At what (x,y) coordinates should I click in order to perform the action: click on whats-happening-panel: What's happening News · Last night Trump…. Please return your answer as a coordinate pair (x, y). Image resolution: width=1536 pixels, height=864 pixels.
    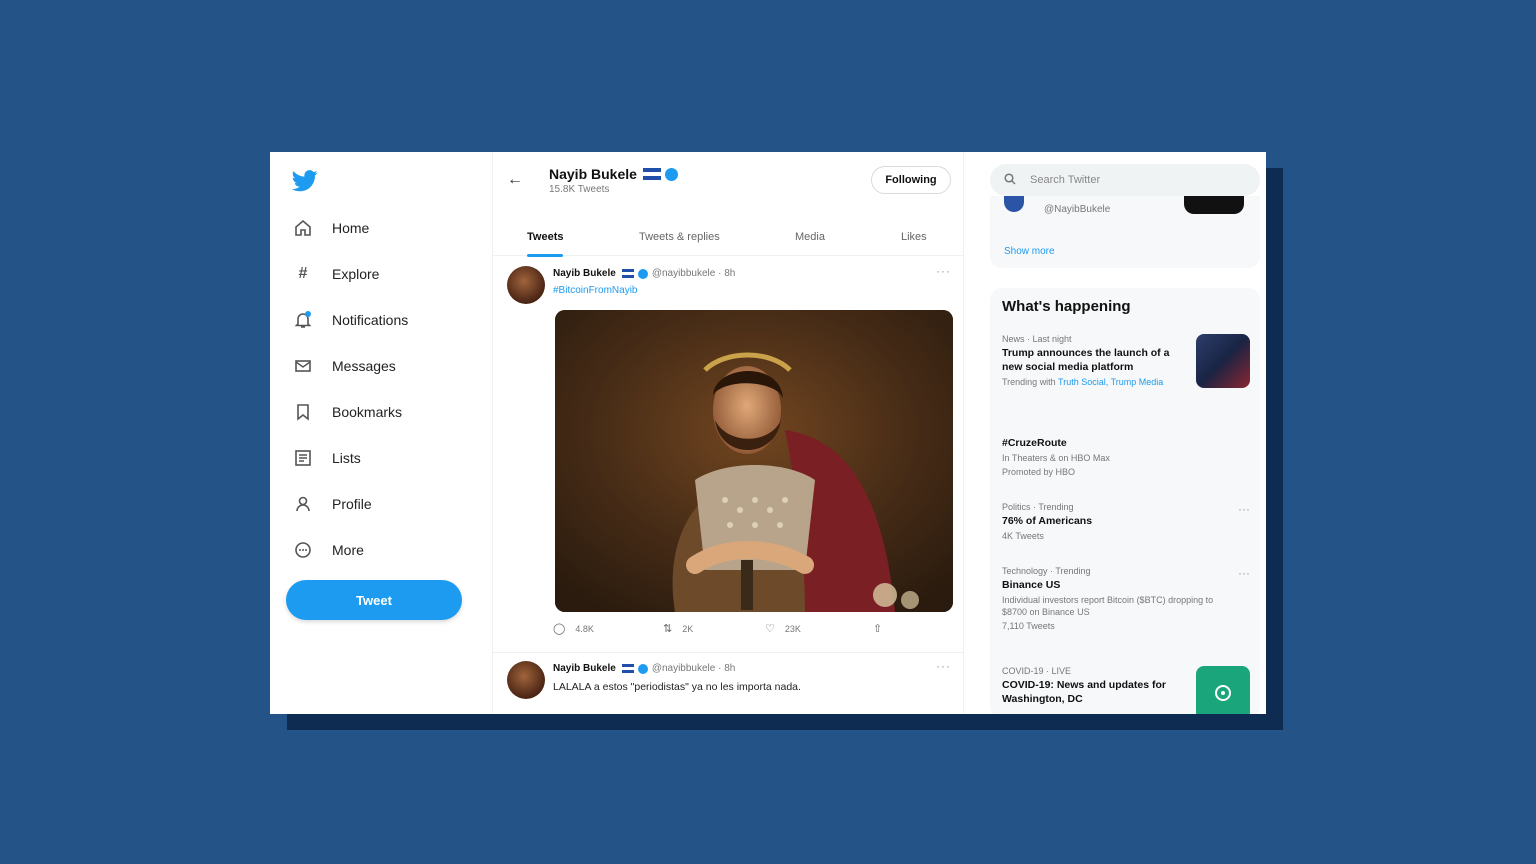
    Looking at the image, I should click on (1125, 501).